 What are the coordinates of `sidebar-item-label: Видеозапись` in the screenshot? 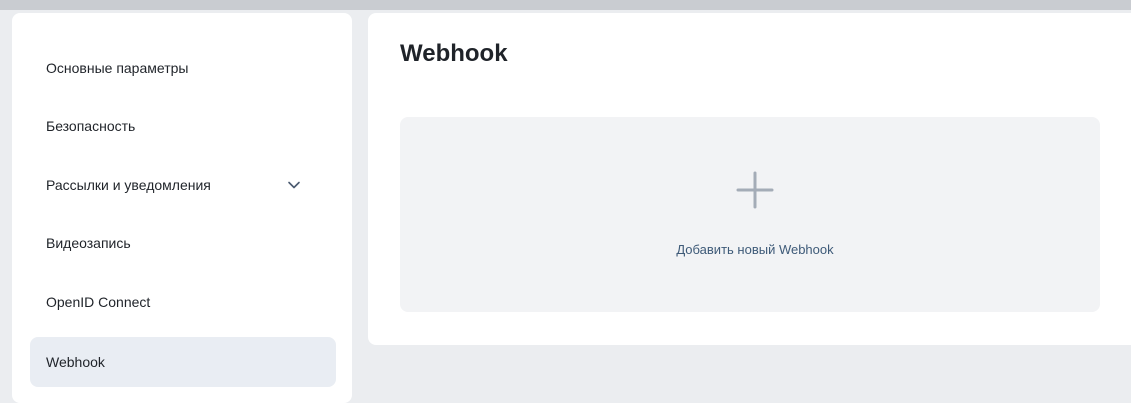 It's located at (88, 243).